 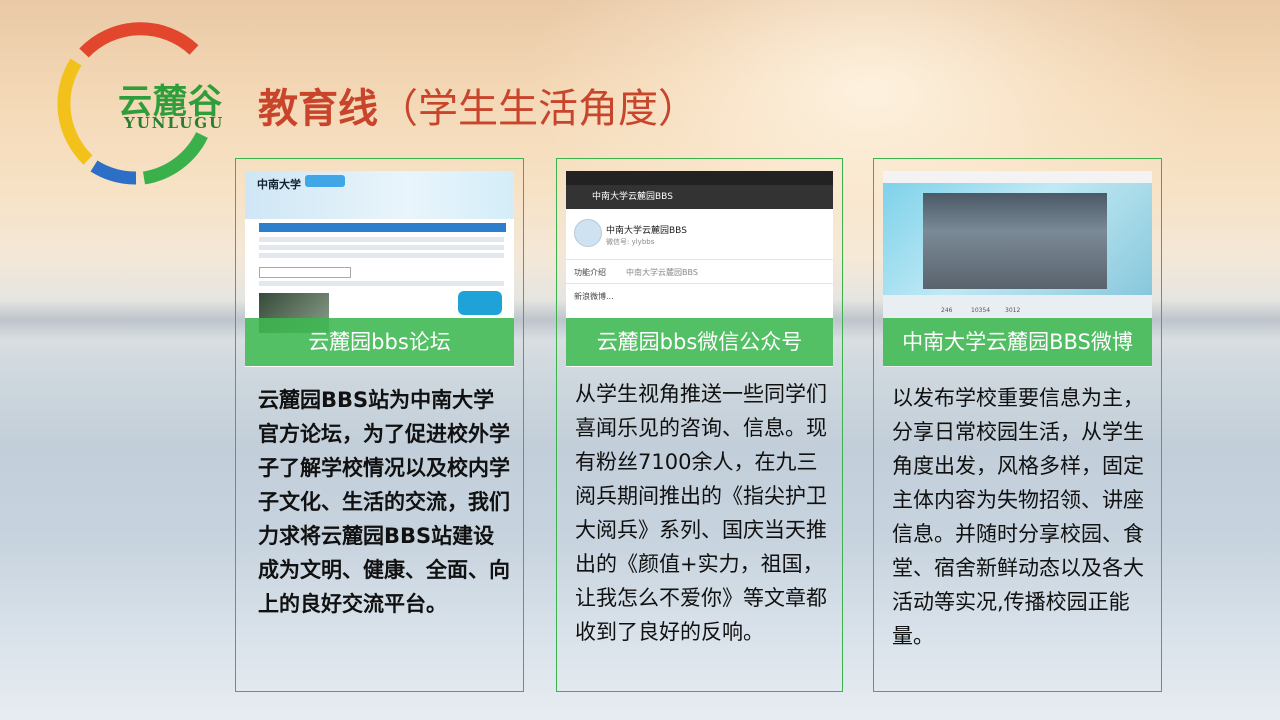 What do you see at coordinates (588, 233) in the screenshot?
I see `account-avatar` at bounding box center [588, 233].